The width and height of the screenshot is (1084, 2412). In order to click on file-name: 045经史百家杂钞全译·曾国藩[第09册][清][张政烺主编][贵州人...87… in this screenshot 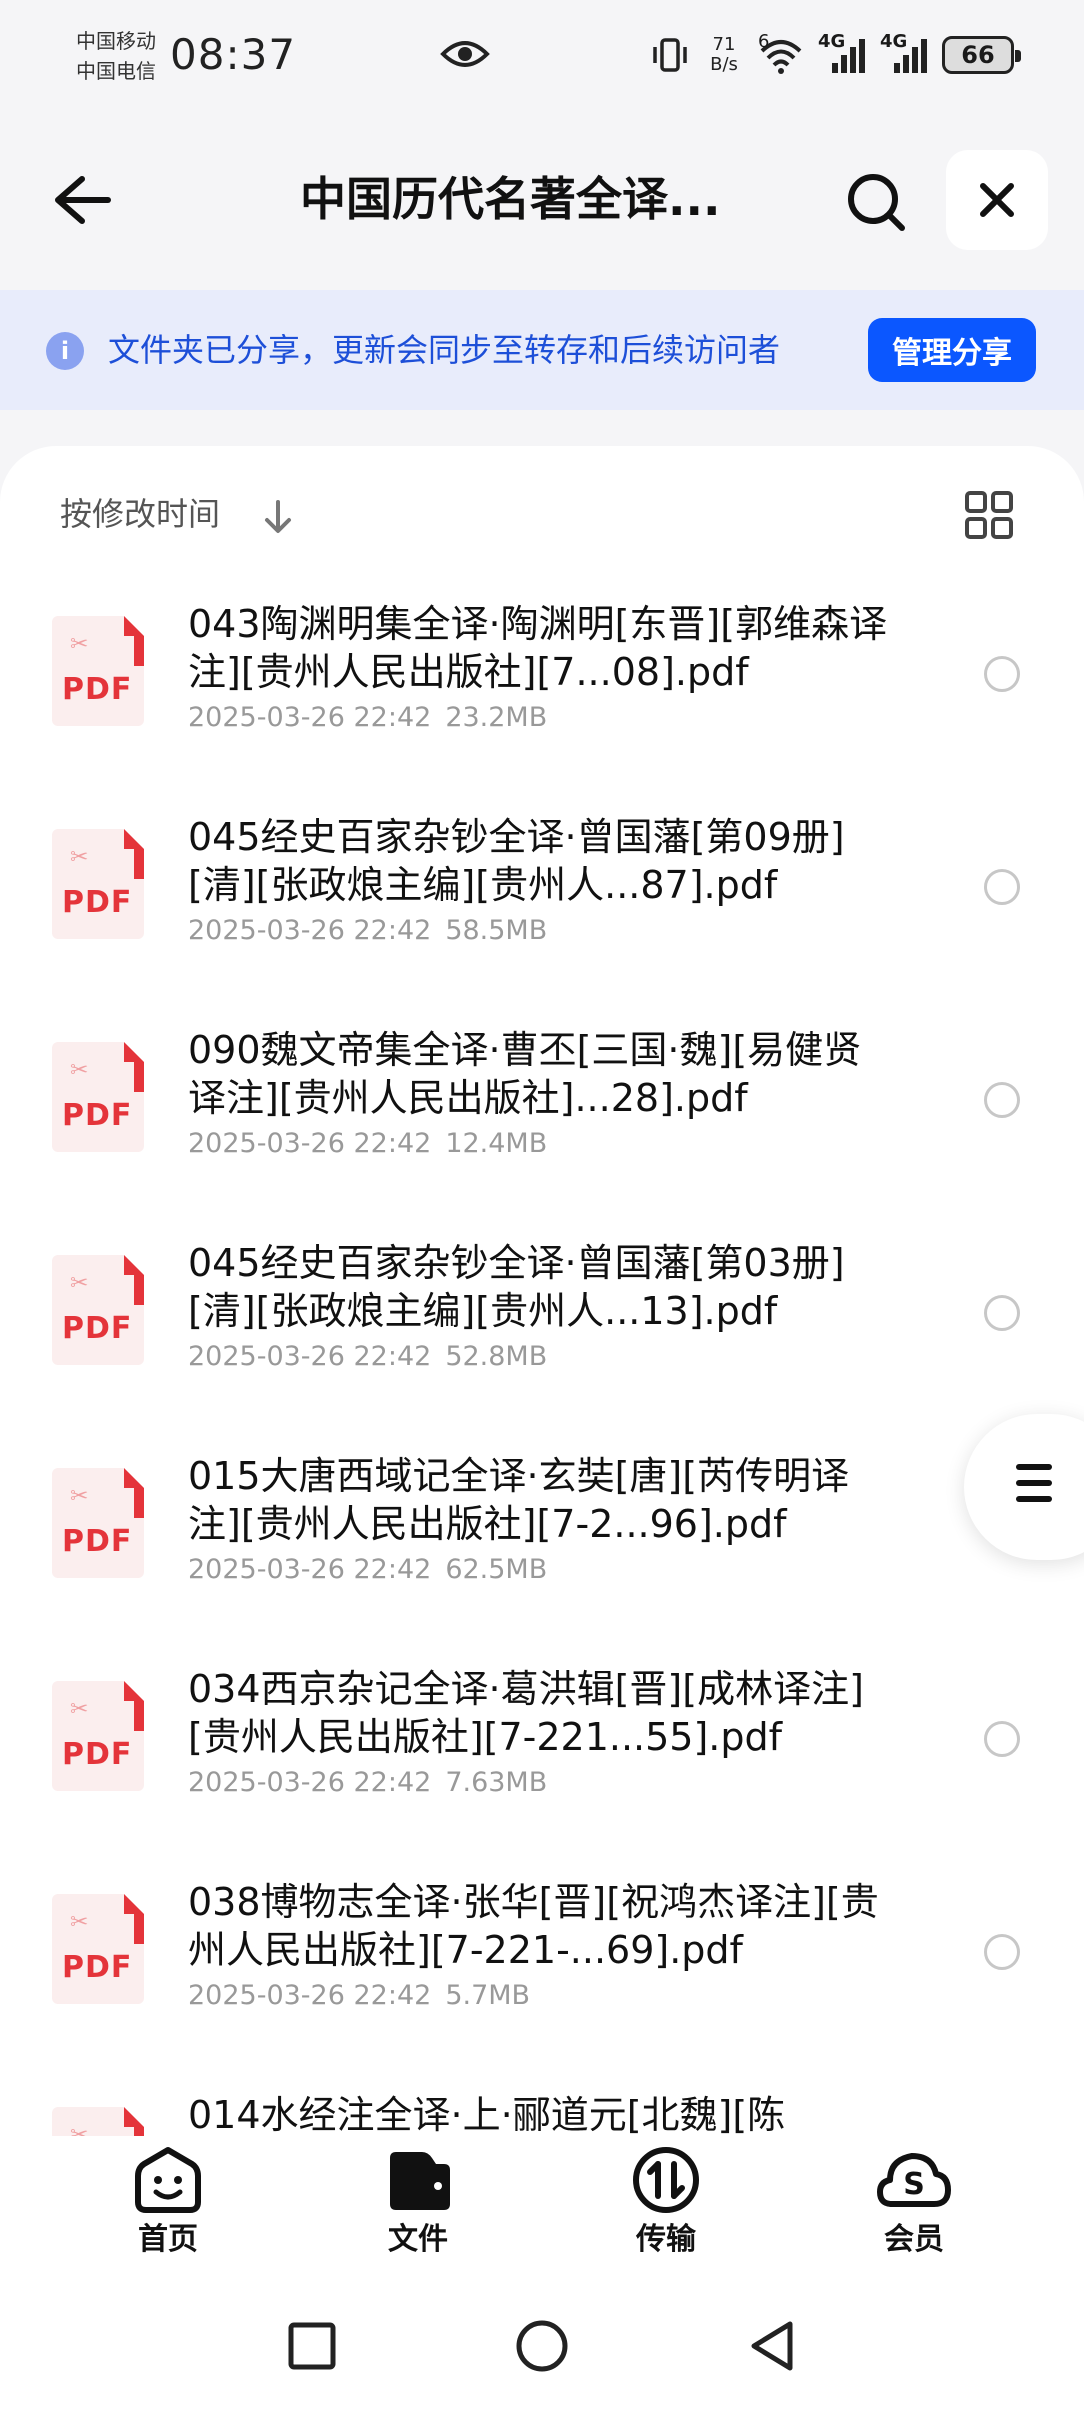, I will do `click(516, 861)`.